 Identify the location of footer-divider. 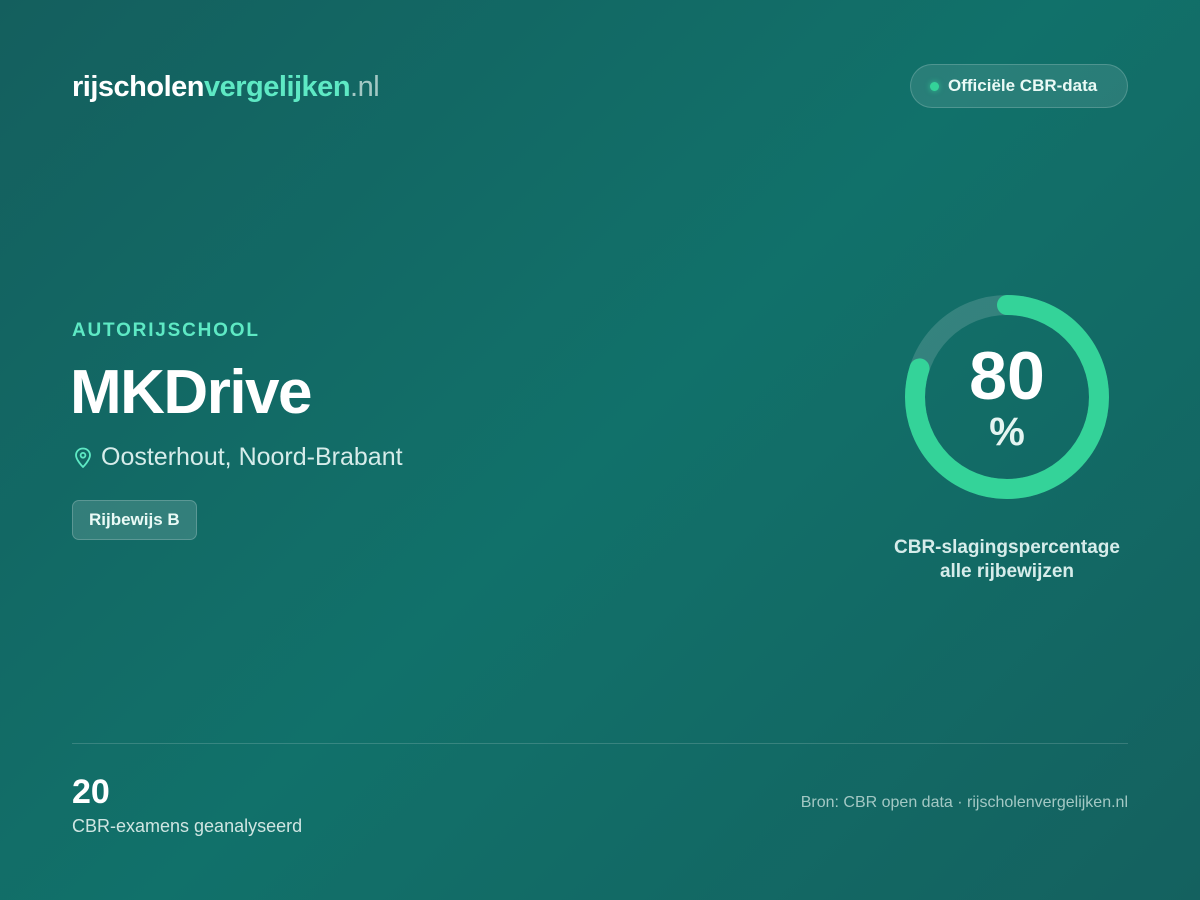
(600, 743).